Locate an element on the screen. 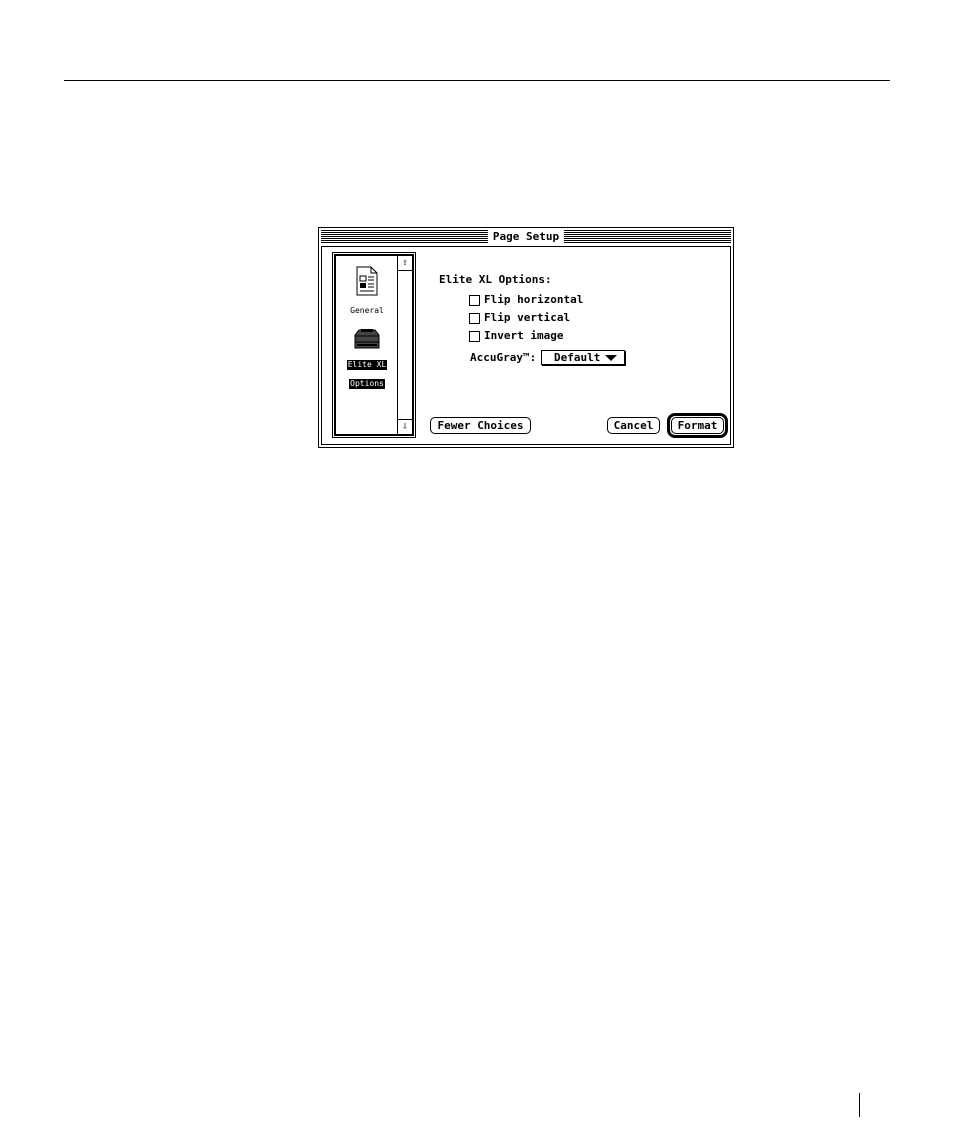  invert-image-option: Invert image is located at coordinates (516, 336).